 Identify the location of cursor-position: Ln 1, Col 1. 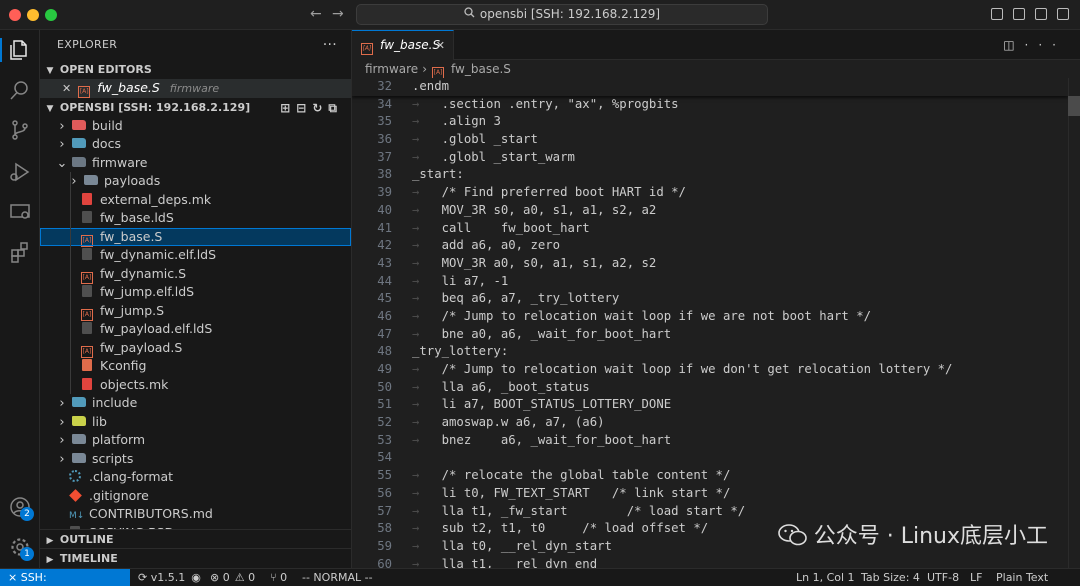
(825, 577).